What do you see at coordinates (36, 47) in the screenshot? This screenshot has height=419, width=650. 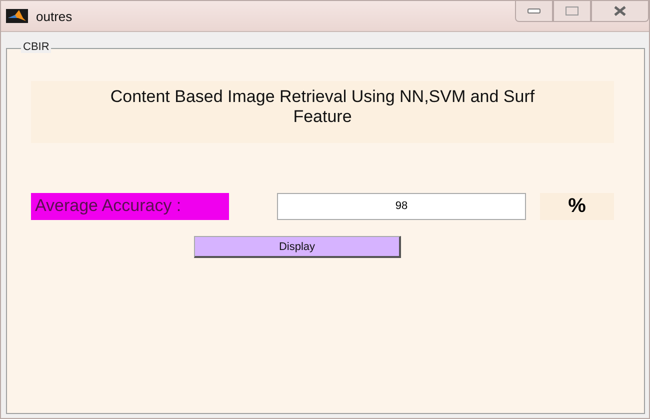 I see `panel-title: CBIR` at bounding box center [36, 47].